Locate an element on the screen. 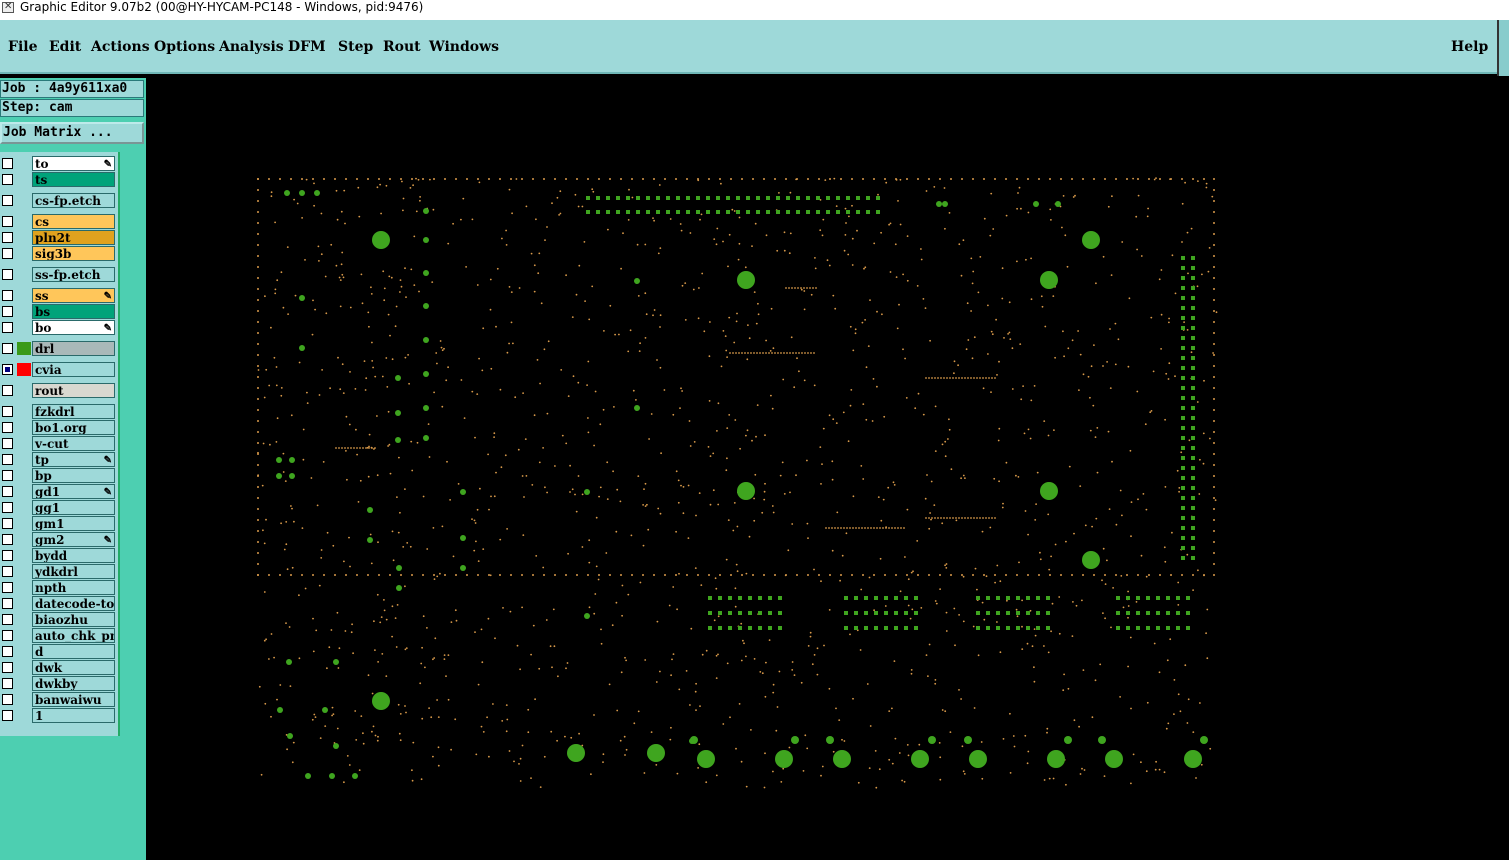 The image size is (1509, 860). layer-name: npth is located at coordinates (73, 587).